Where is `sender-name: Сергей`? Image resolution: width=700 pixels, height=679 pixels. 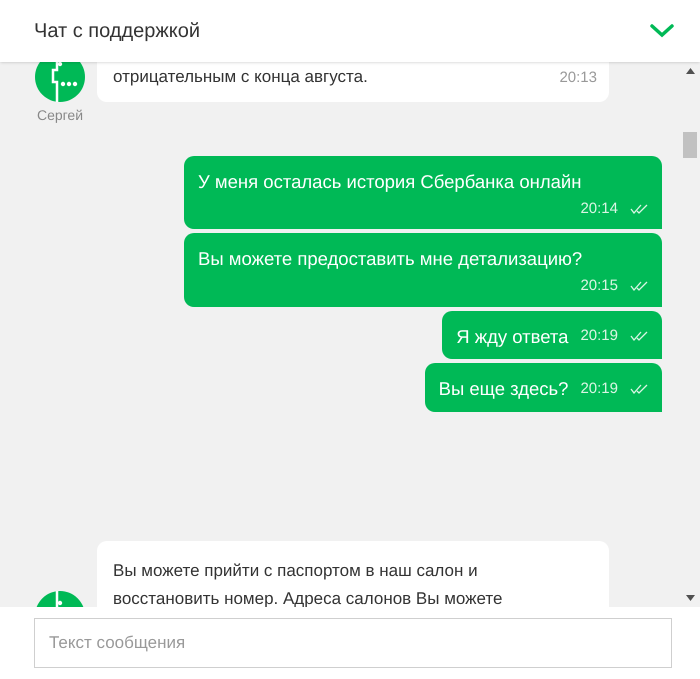 sender-name: Сергей is located at coordinates (60, 115).